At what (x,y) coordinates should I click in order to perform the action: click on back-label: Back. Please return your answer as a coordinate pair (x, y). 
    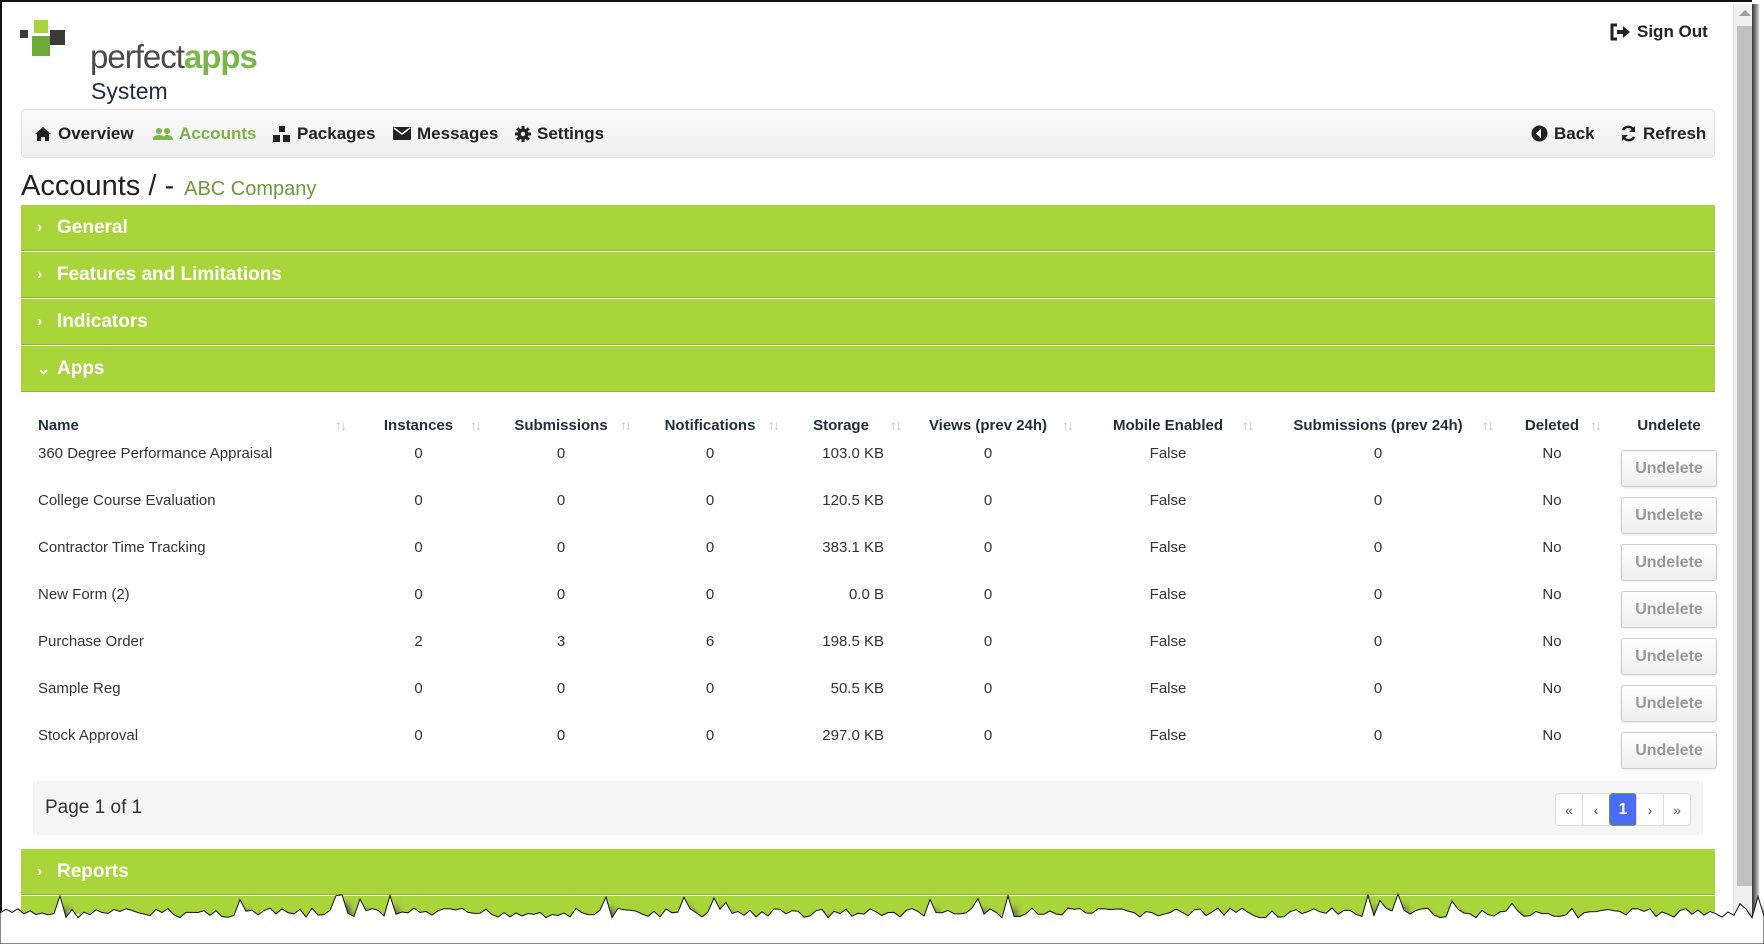
    Looking at the image, I should click on (1574, 133).